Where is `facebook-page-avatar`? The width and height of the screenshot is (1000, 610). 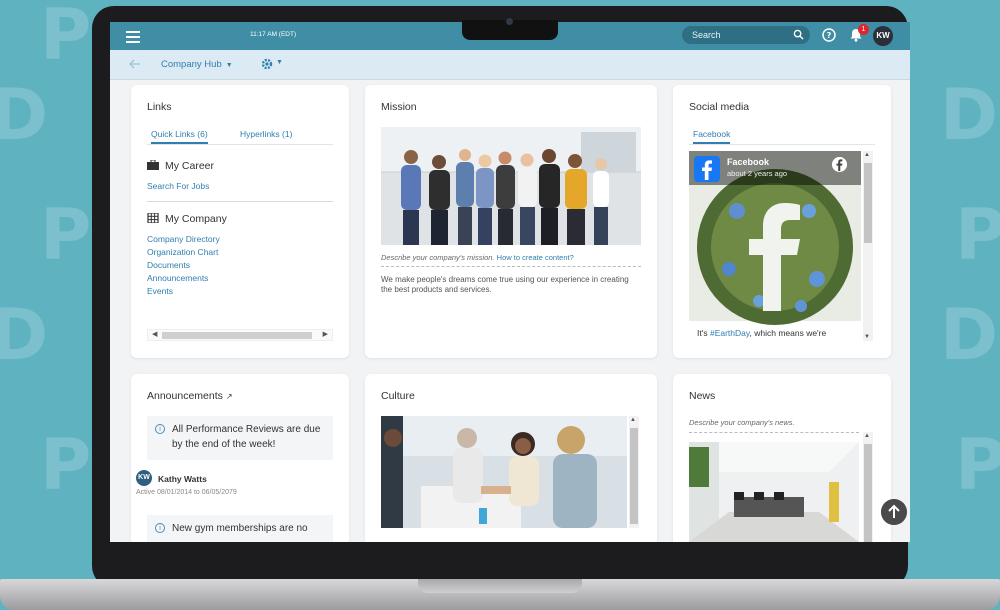 facebook-page-avatar is located at coordinates (707, 169).